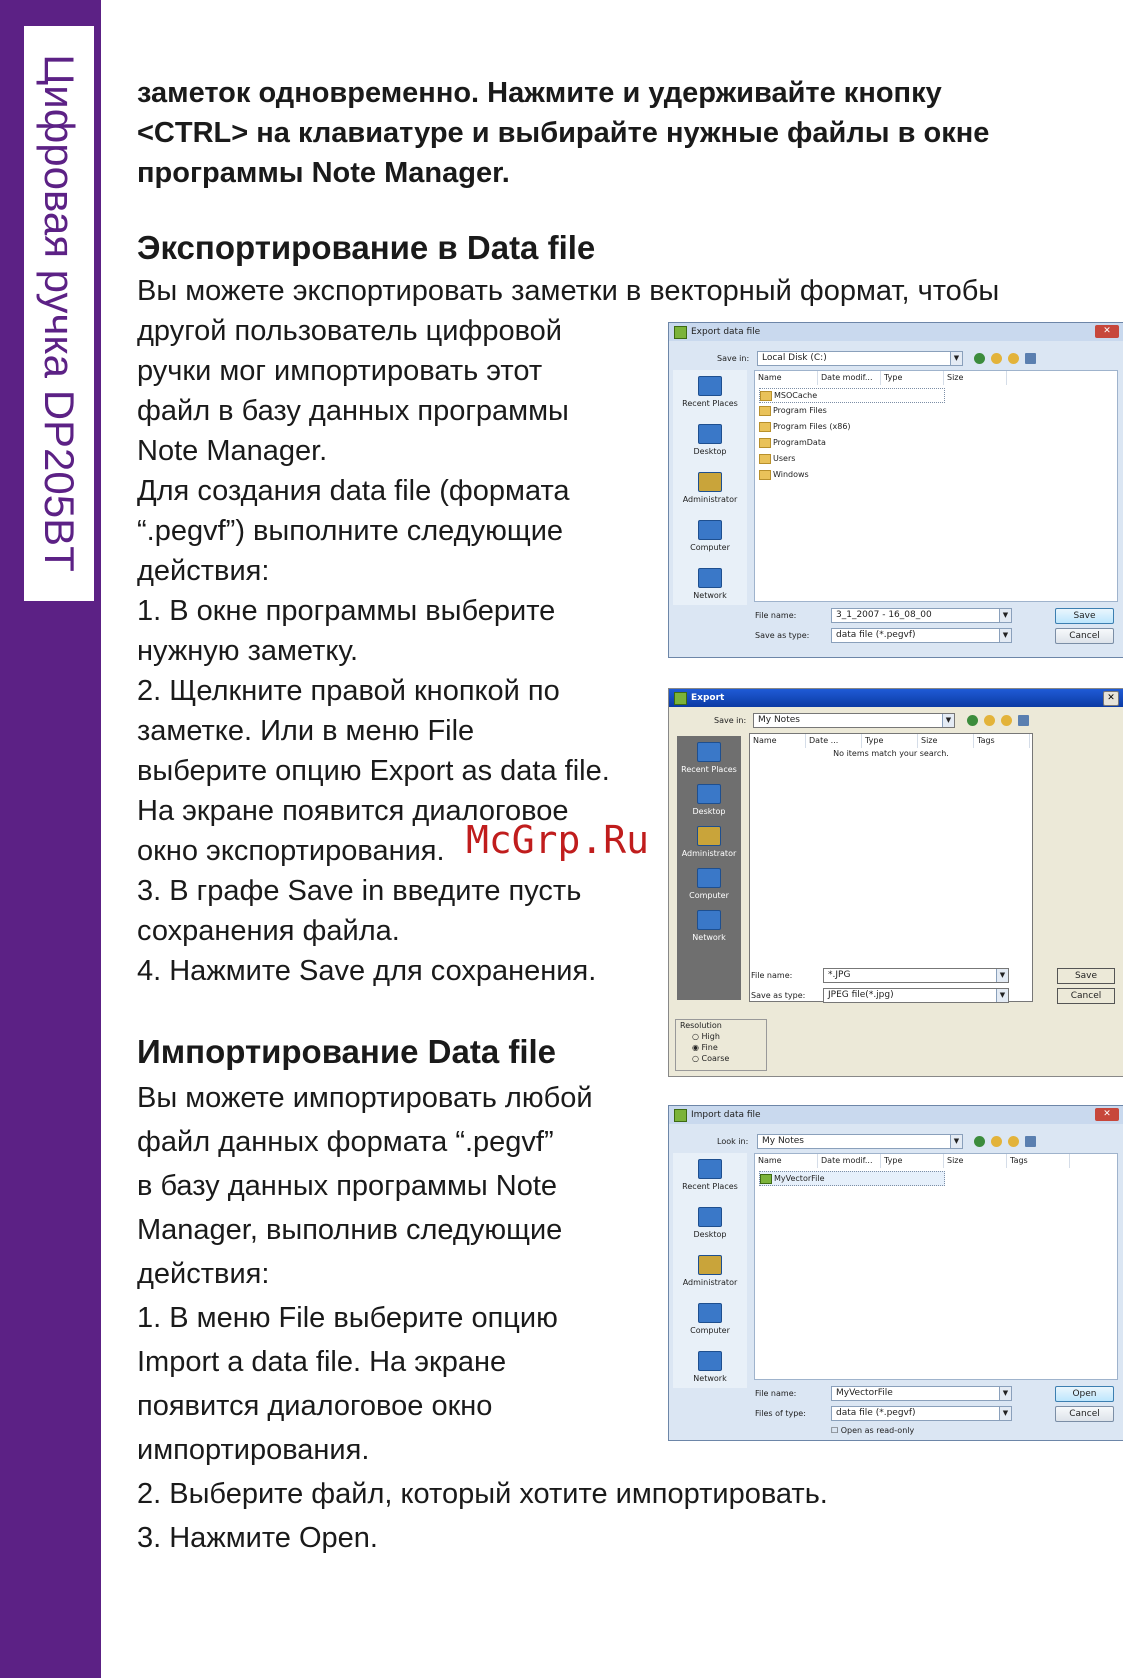 The image size is (1123, 1678). Describe the element at coordinates (896, 698) in the screenshot. I see `dialog-titlebar: Export ✕` at that location.